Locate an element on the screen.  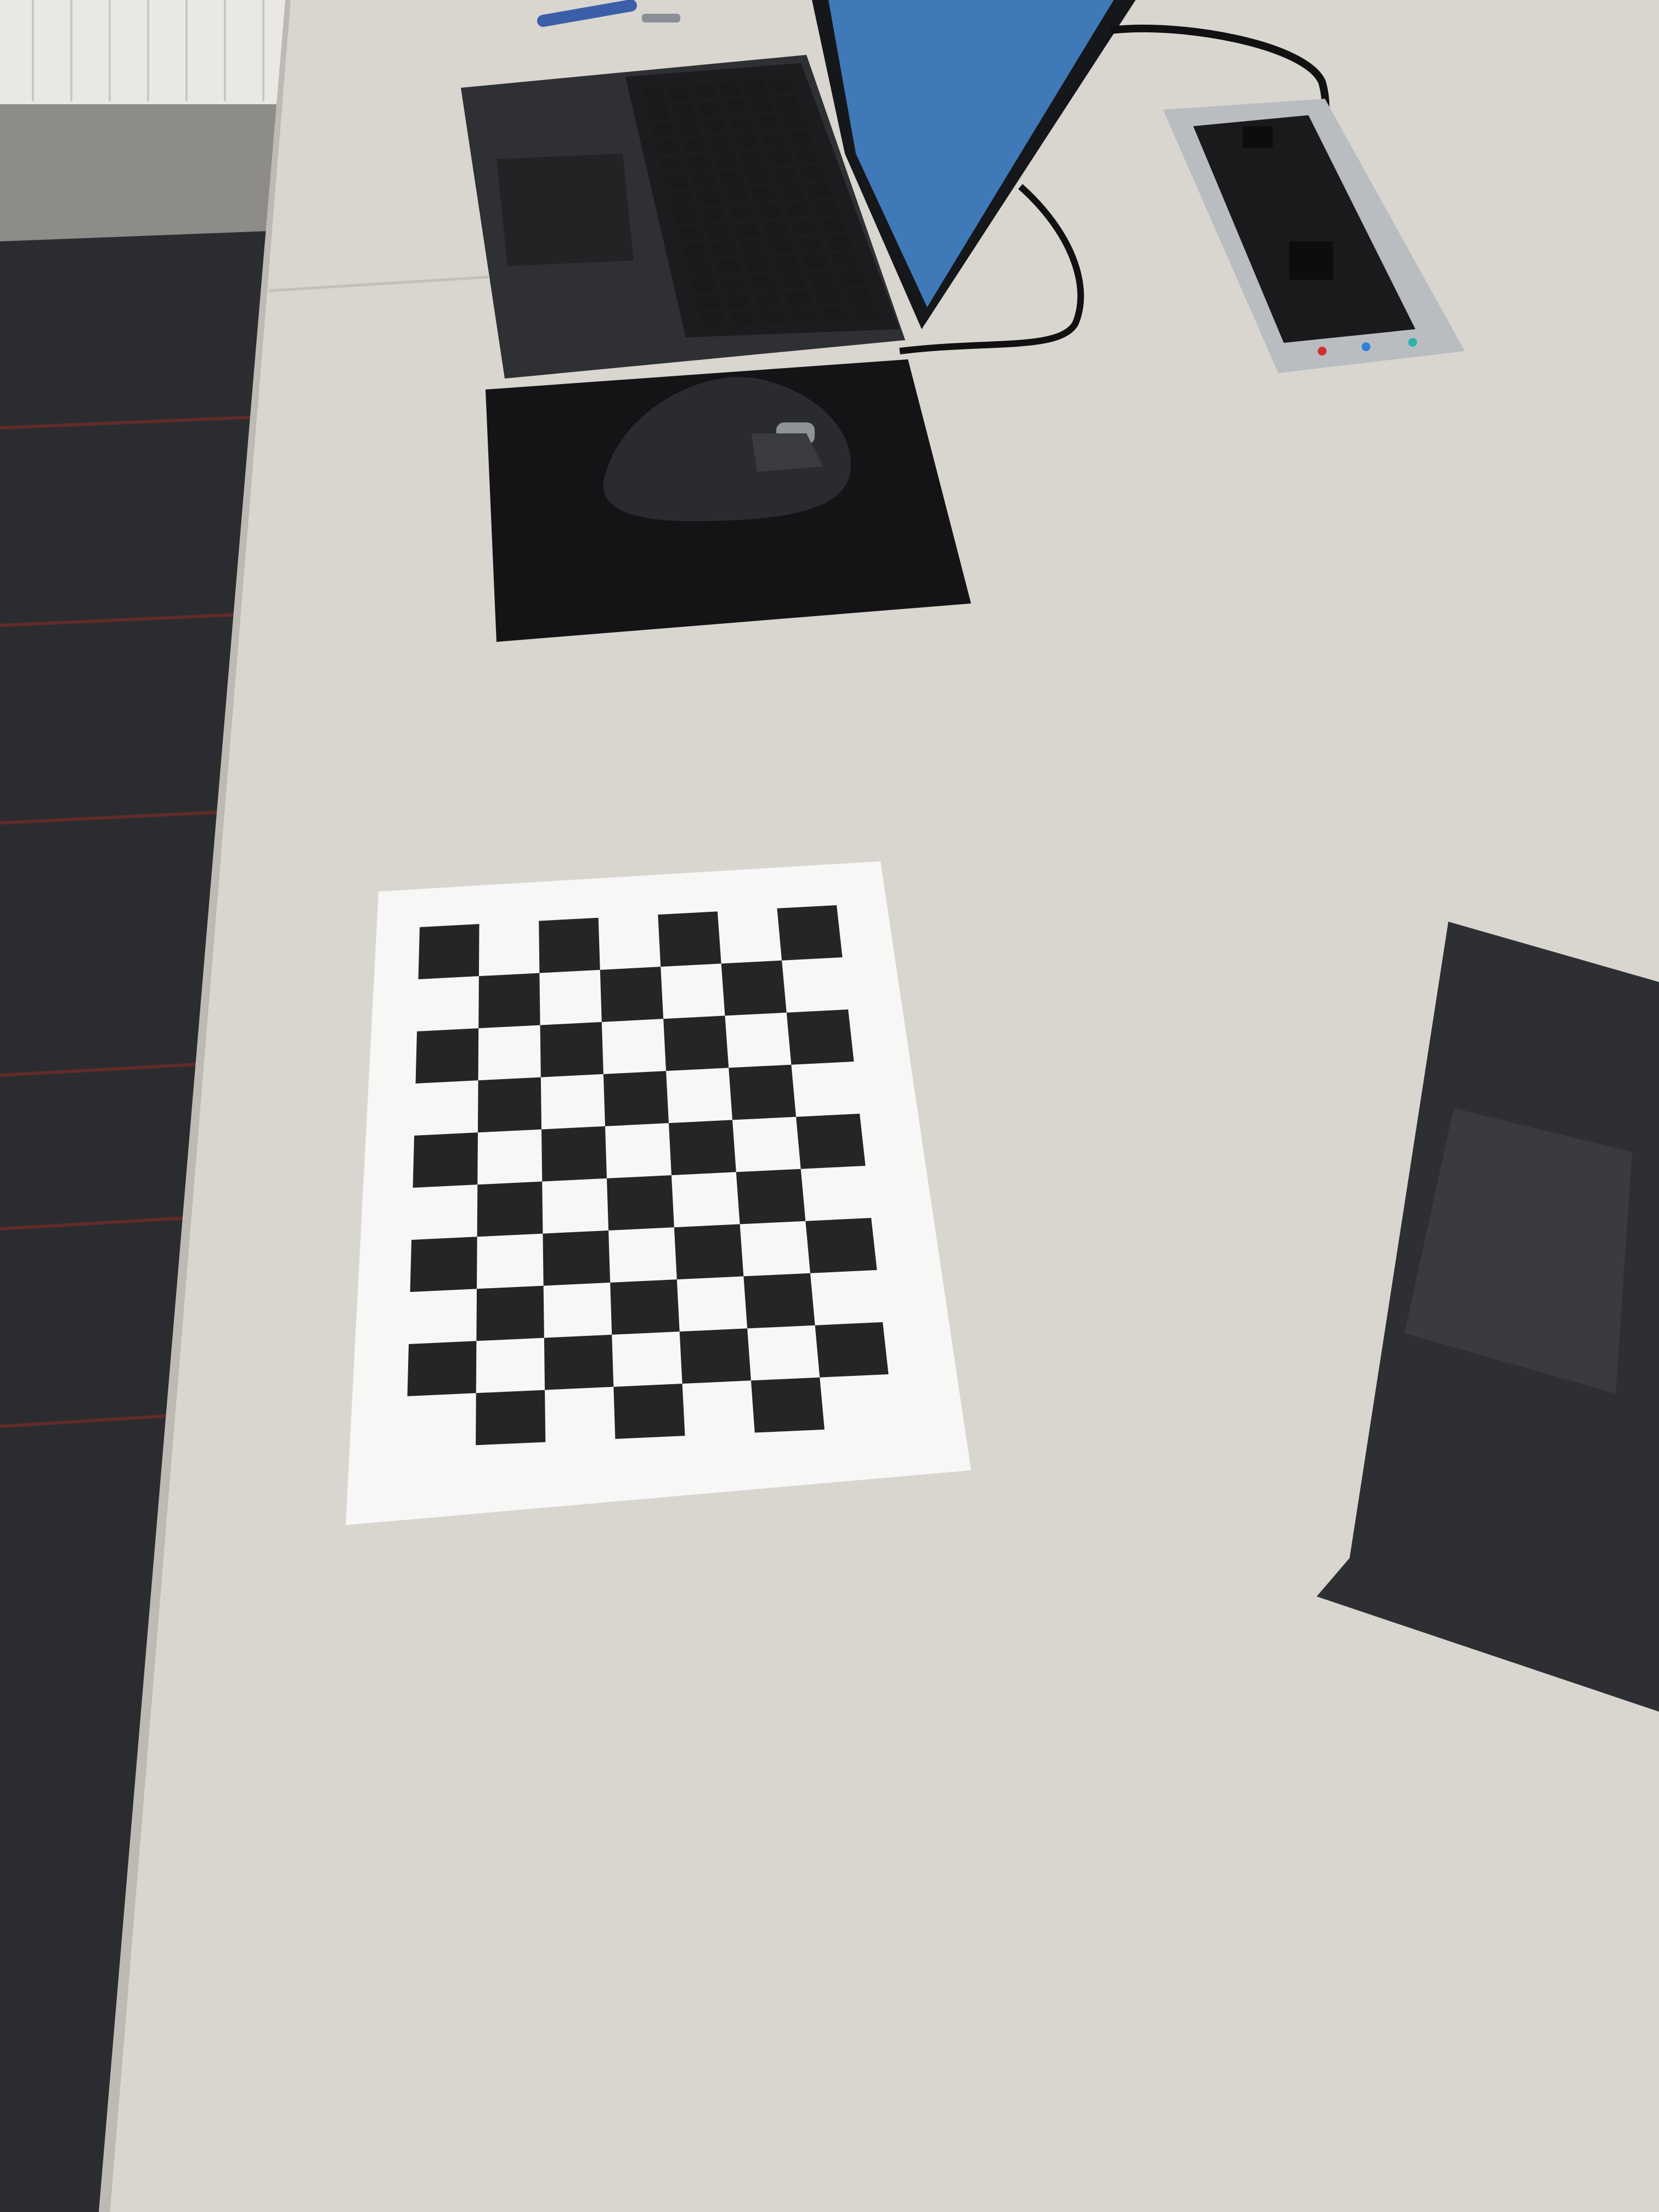
laptop-trackpad is located at coordinates (565, 210).